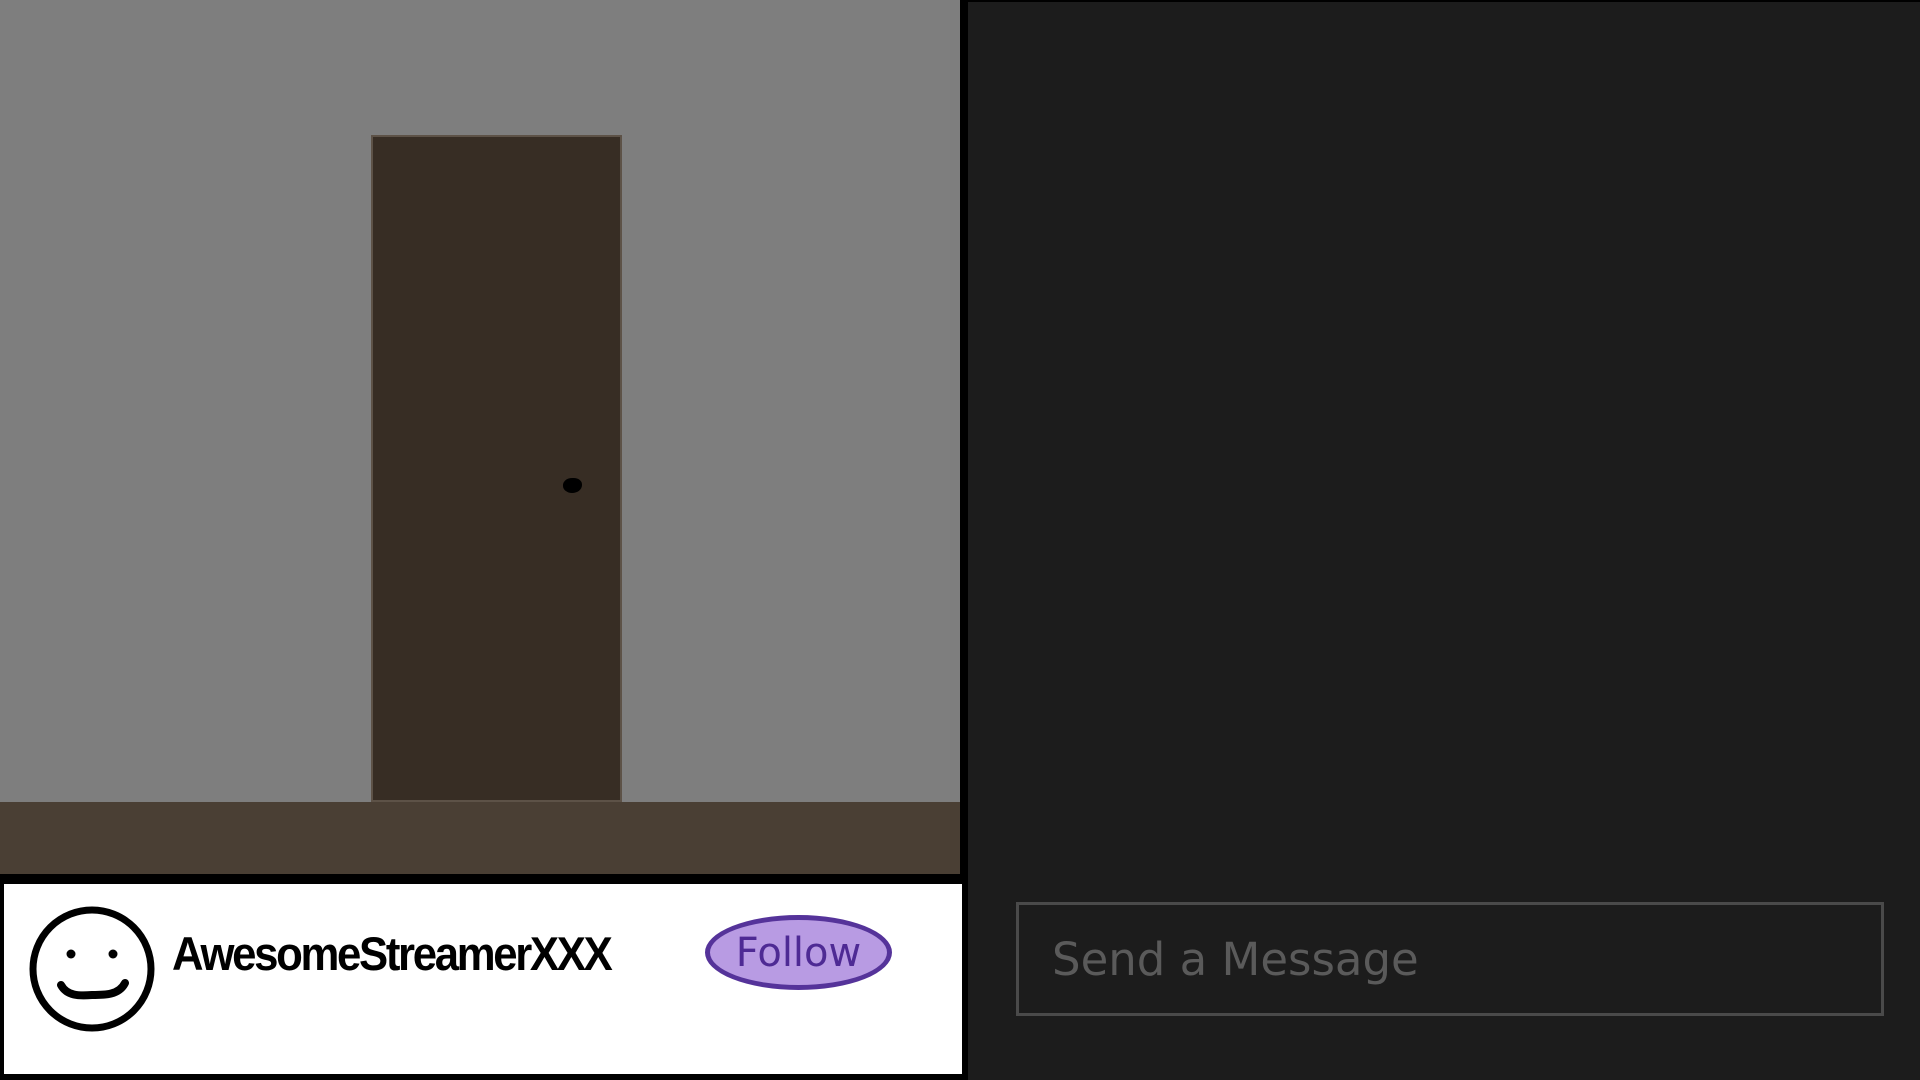 The image size is (1920, 1080). Describe the element at coordinates (480, 838) in the screenshot. I see `scene-floor` at that location.